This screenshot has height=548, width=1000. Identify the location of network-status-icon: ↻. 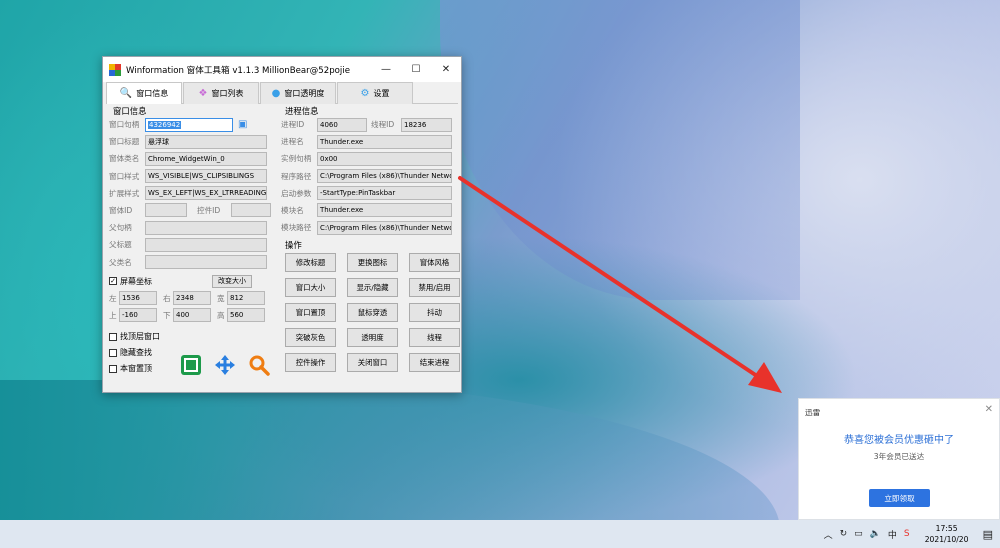
(844, 534).